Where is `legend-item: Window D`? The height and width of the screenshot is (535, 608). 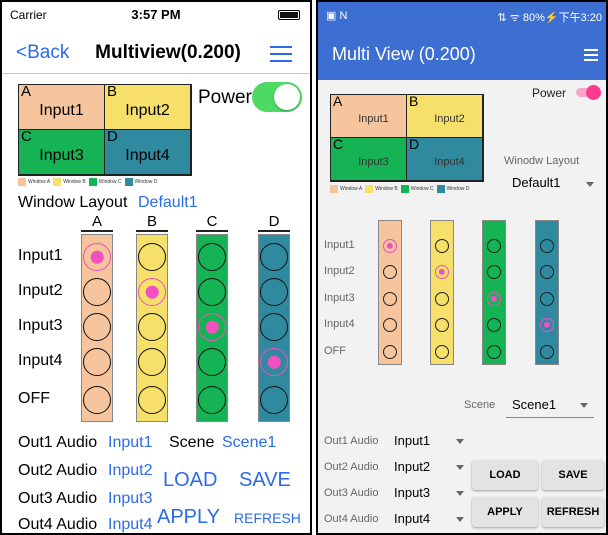 legend-item: Window D is located at coordinates (140, 182).